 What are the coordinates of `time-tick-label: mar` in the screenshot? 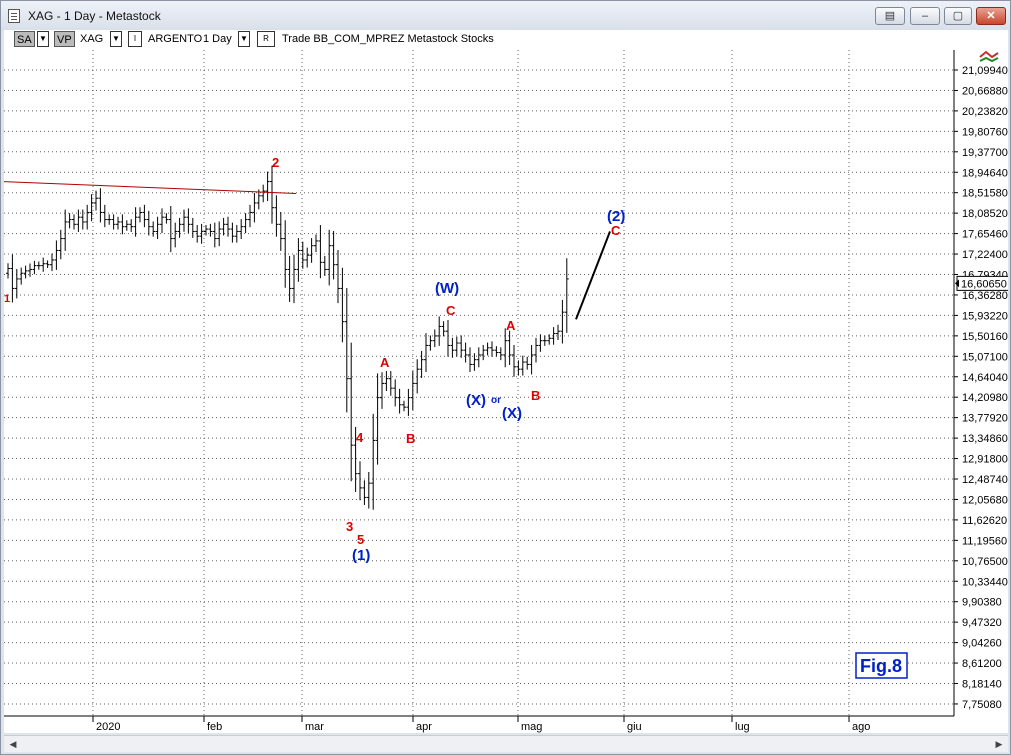 It's located at (314, 727).